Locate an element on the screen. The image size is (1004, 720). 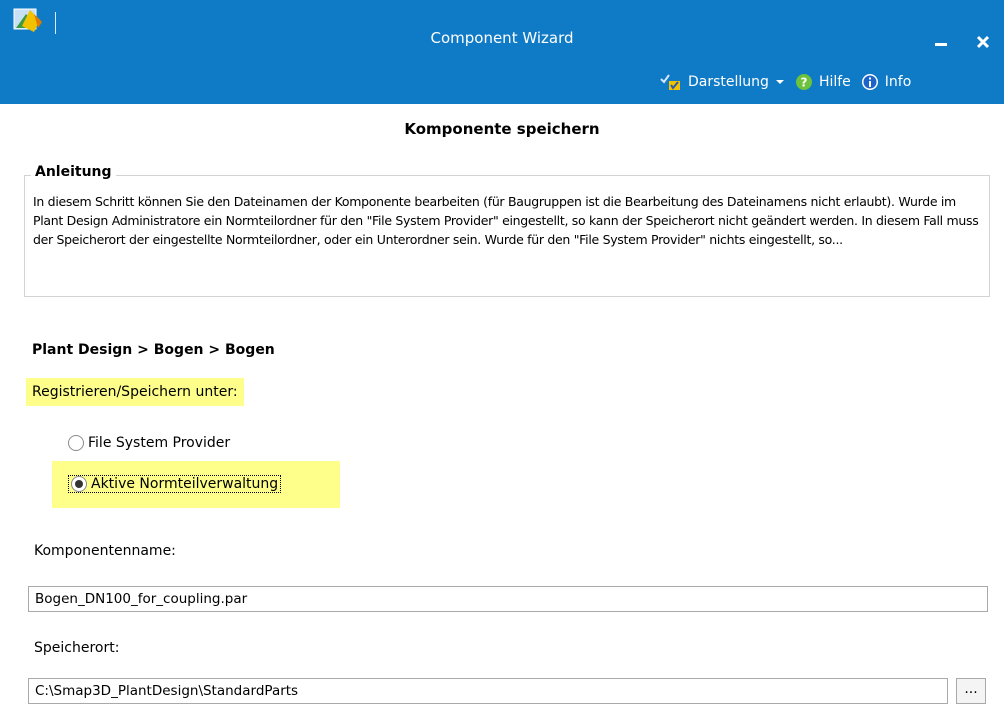
register-label: Registrieren/Speichern unter: is located at coordinates (135, 392).